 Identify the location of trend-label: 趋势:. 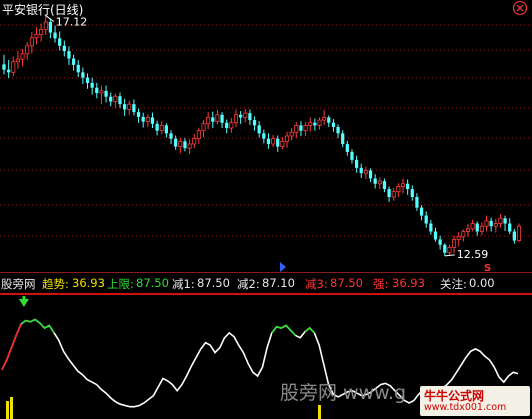
(55, 284).